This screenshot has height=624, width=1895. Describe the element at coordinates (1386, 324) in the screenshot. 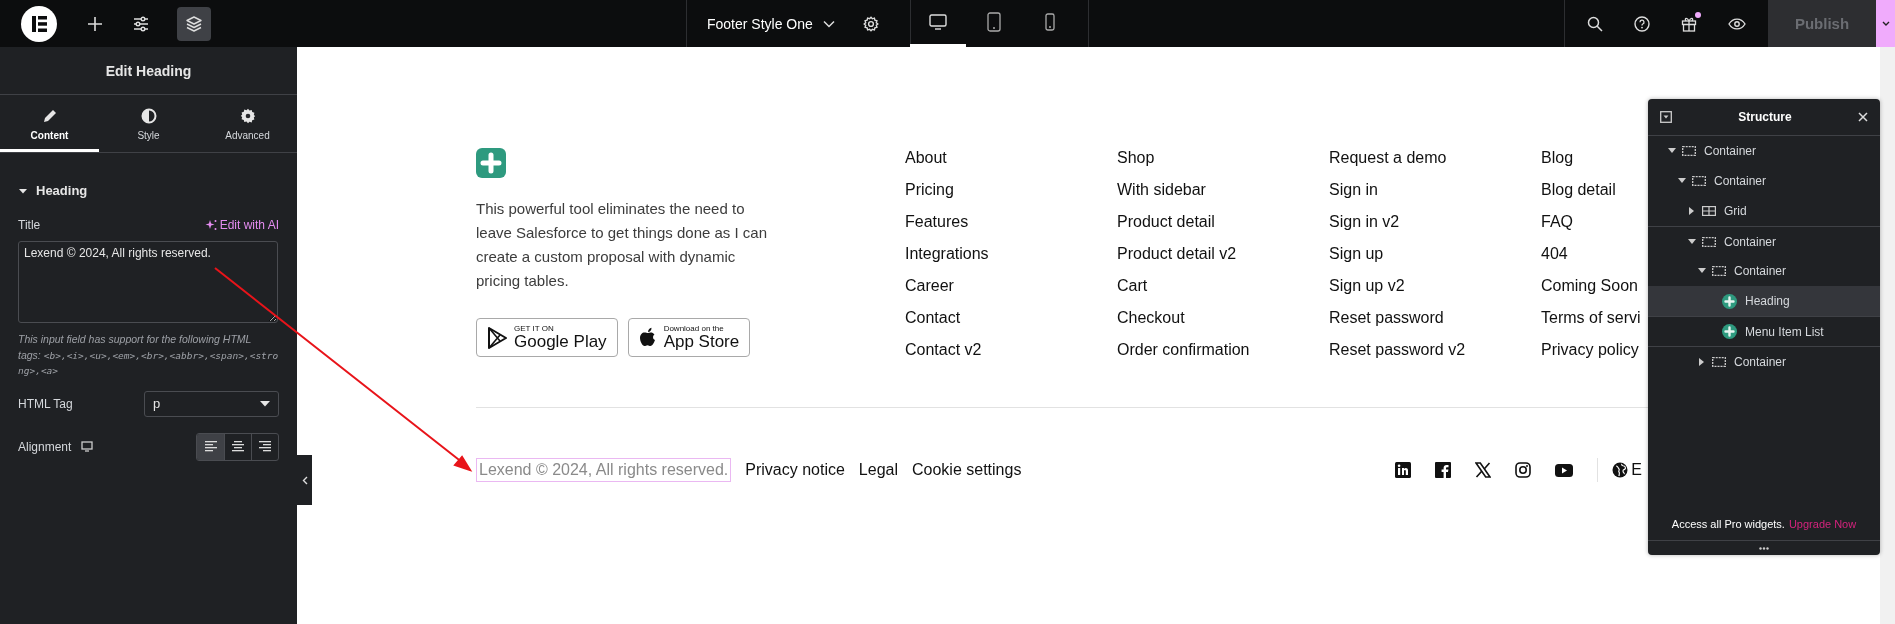

I see `footer-link: Reset password` at that location.